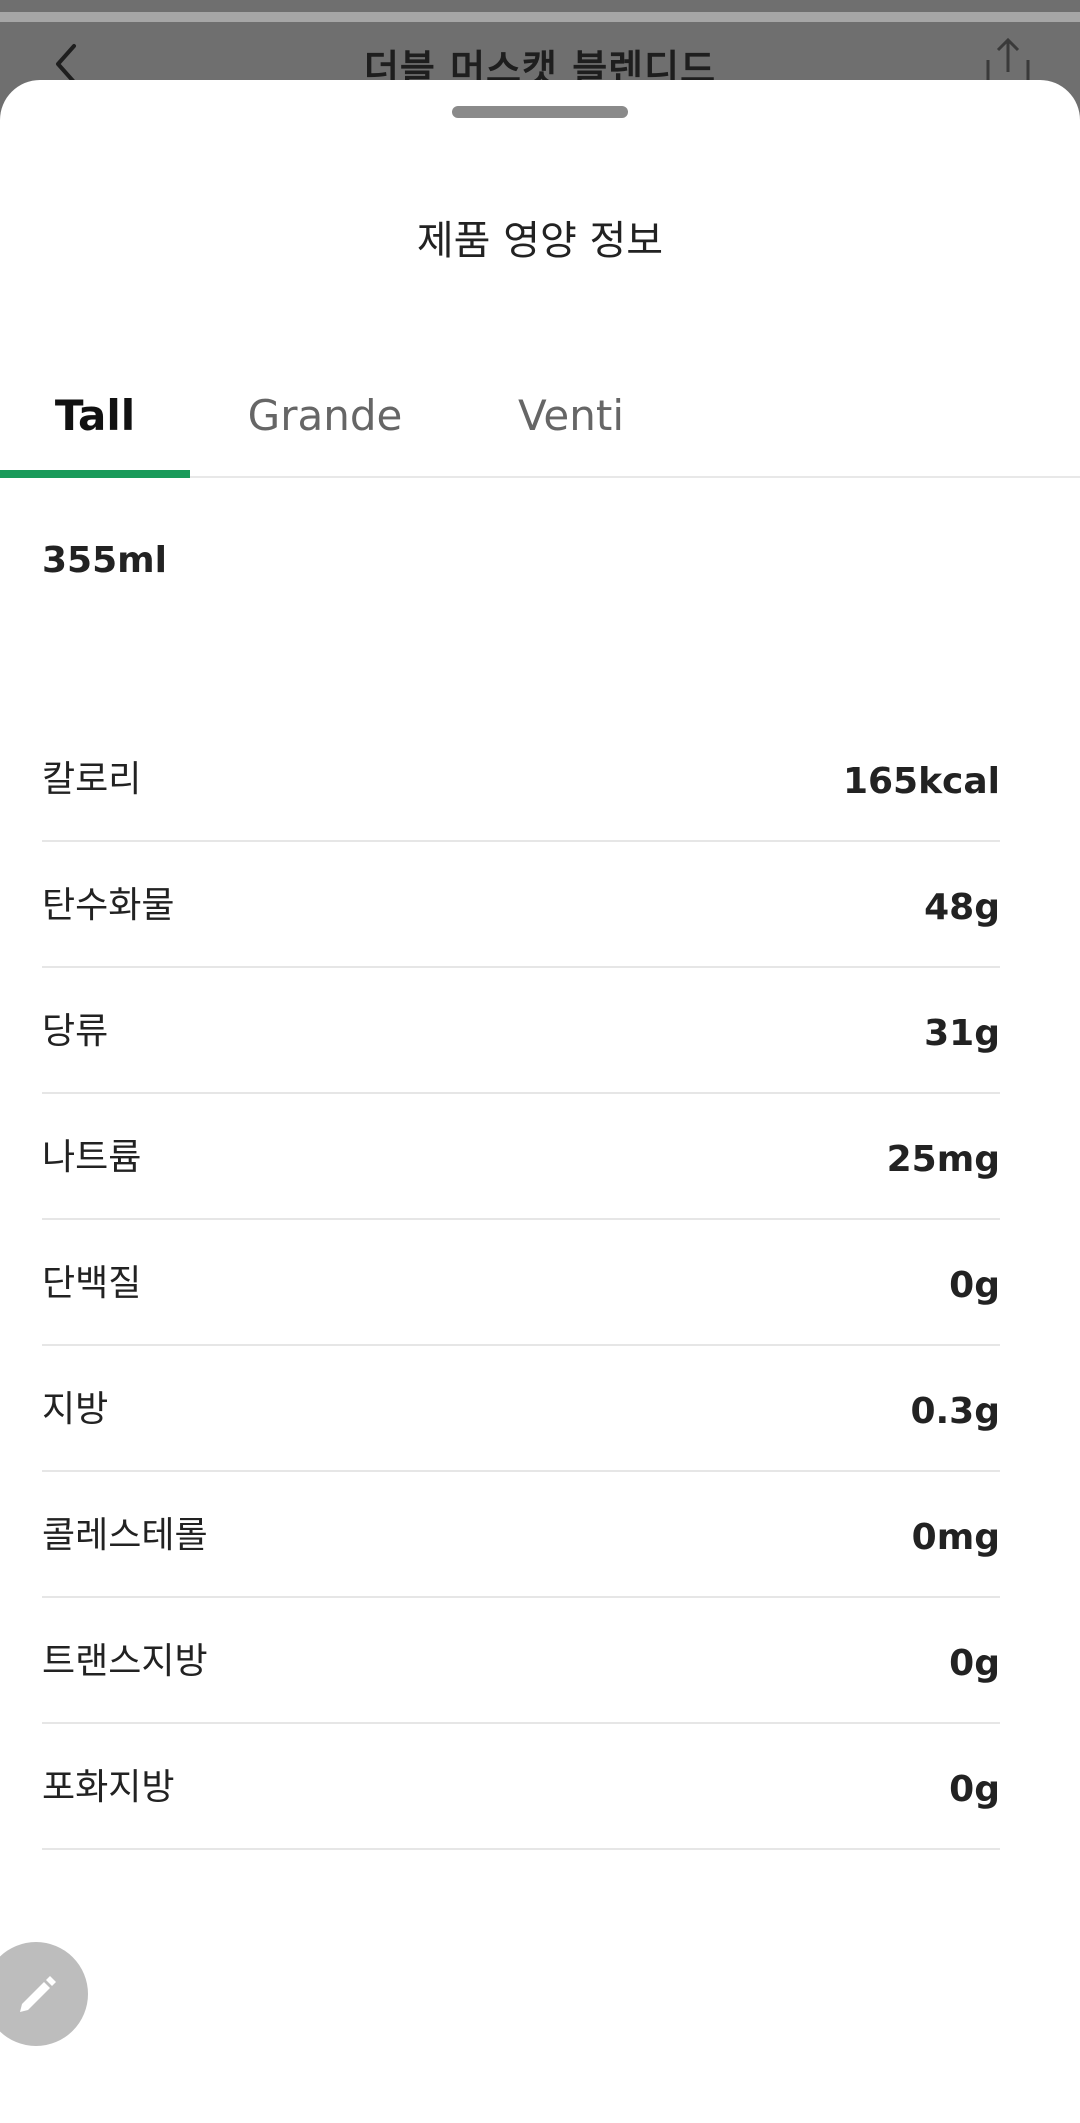 The width and height of the screenshot is (1080, 2123). What do you see at coordinates (540, 112) in the screenshot?
I see `sheet-grabber` at bounding box center [540, 112].